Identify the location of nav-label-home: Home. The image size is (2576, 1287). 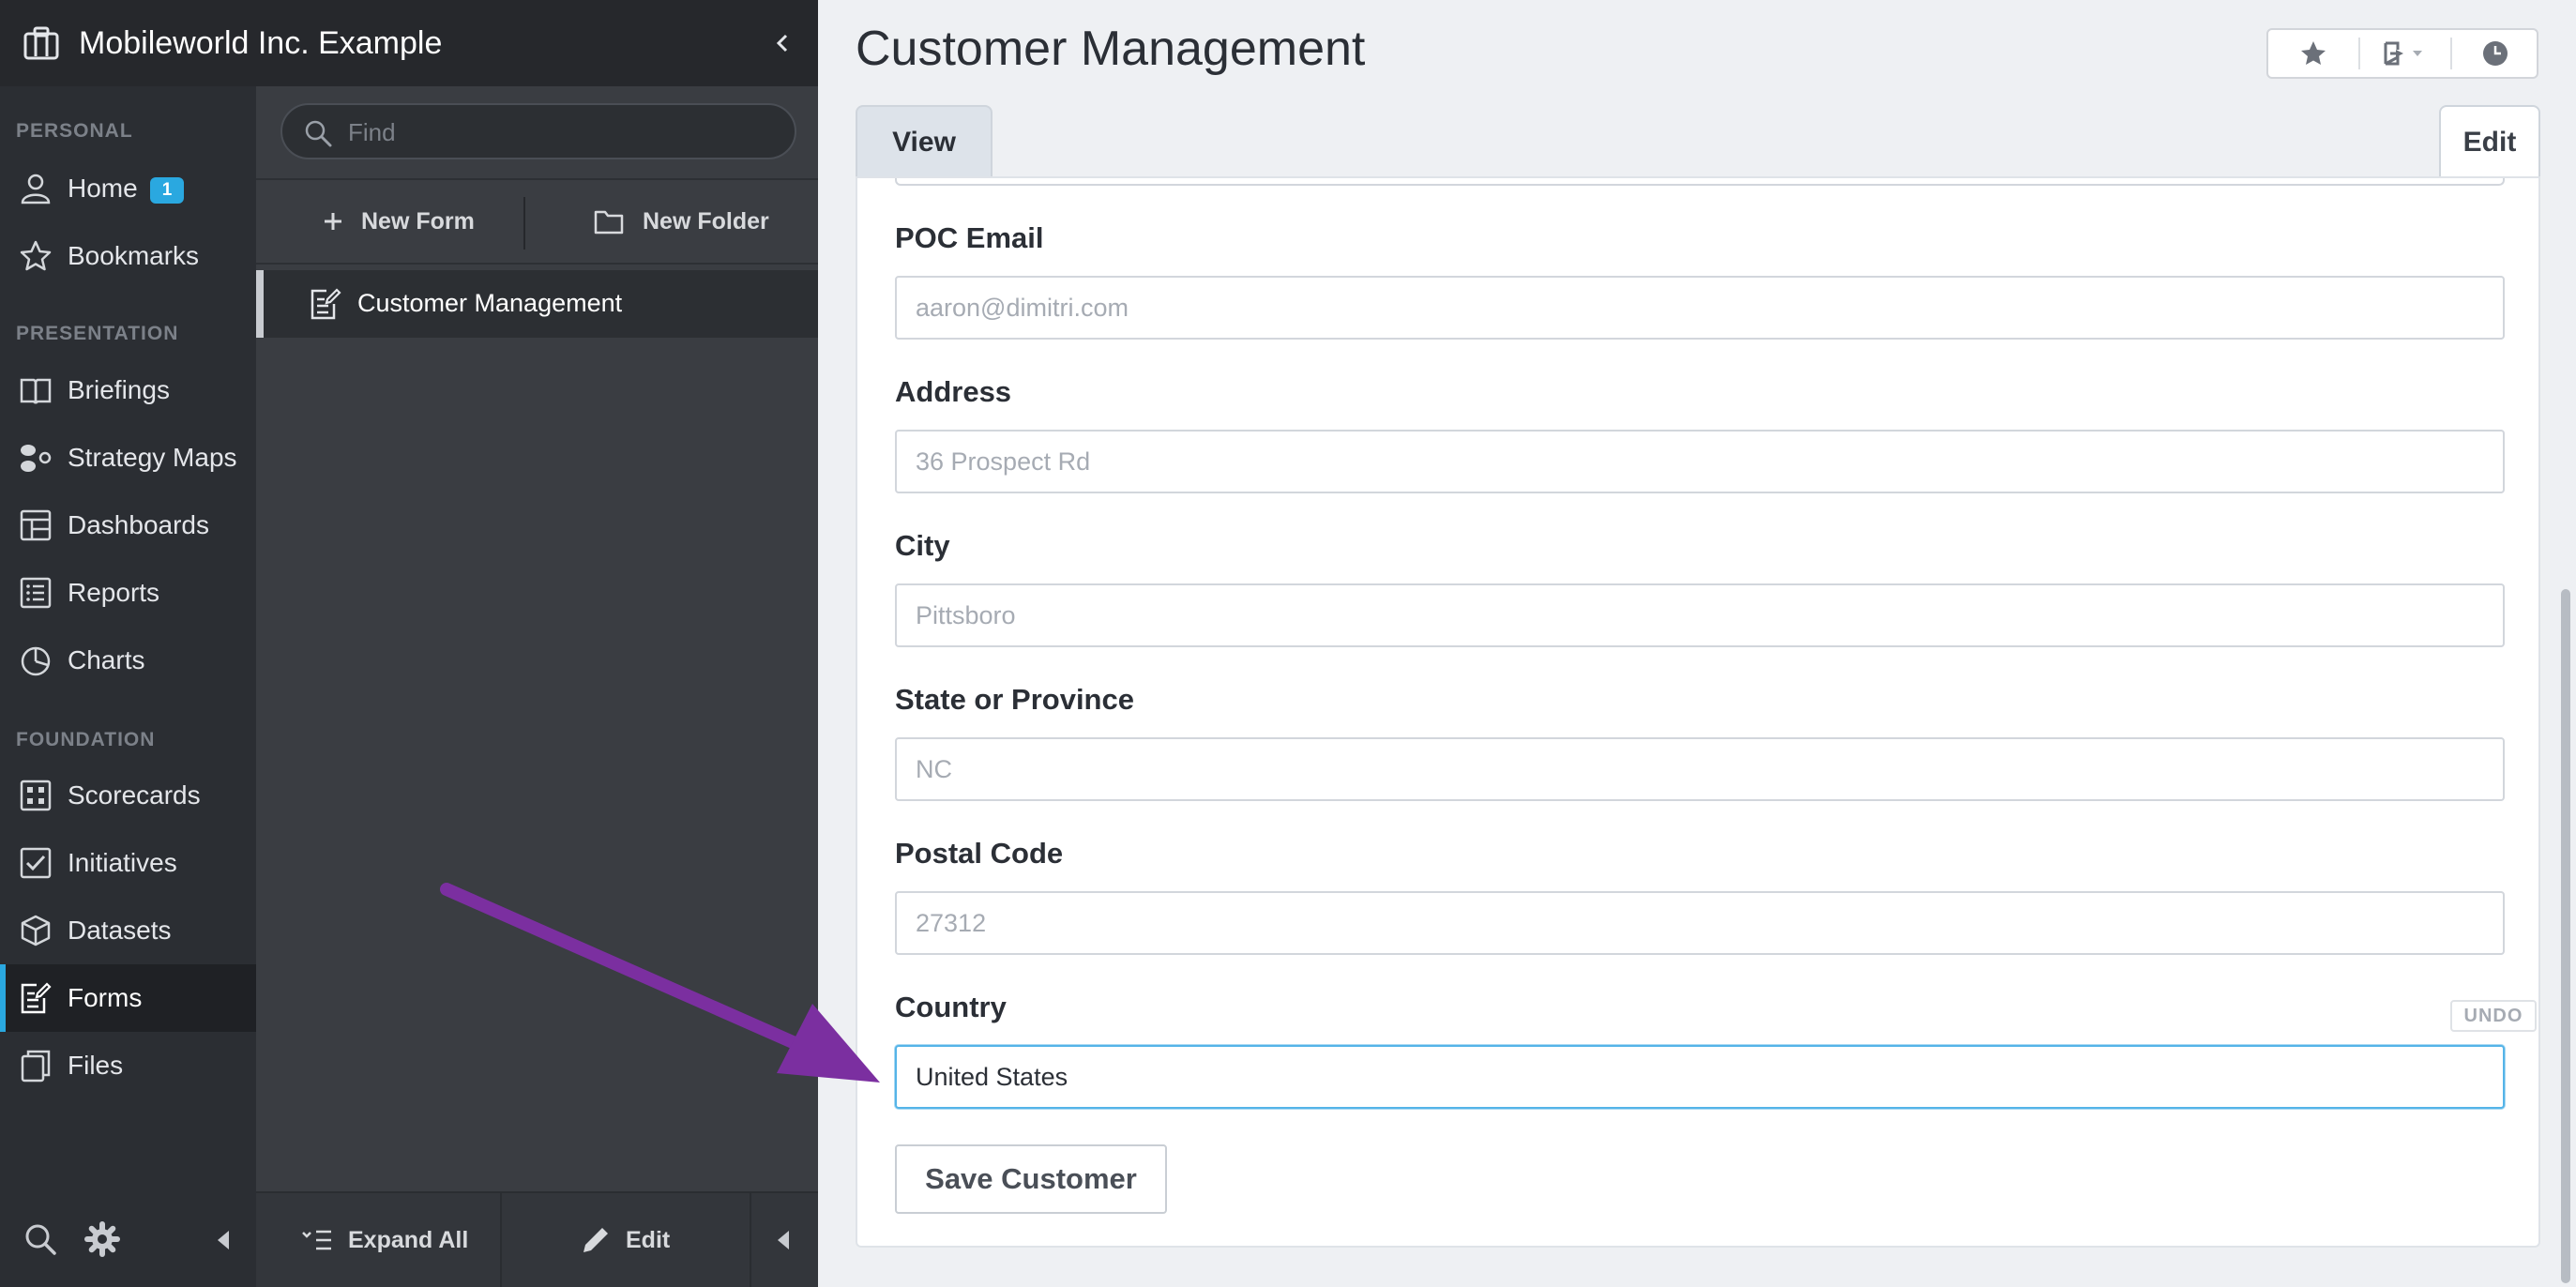
(103, 188).